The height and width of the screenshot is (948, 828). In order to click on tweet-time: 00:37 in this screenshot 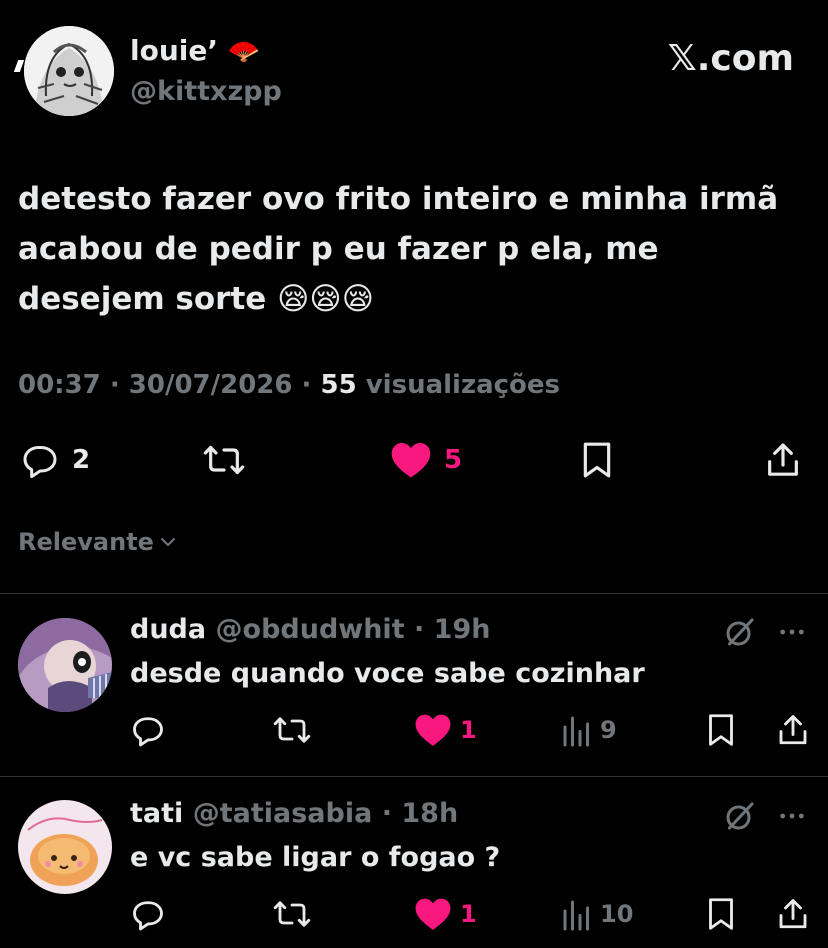, I will do `click(59, 385)`.